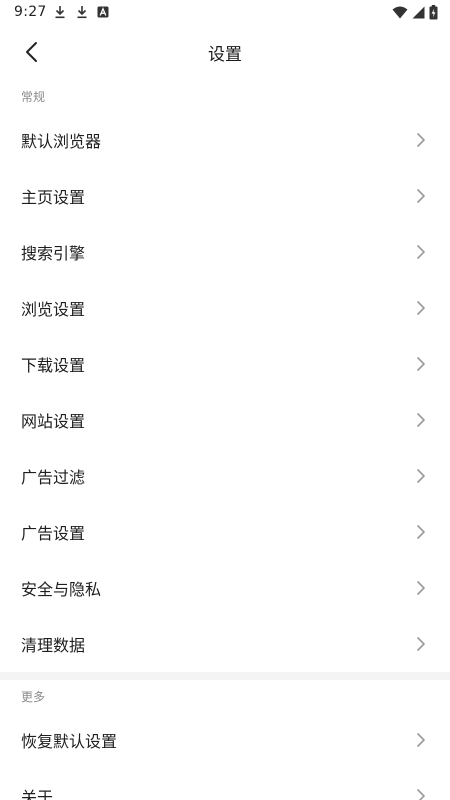 This screenshot has height=800, width=450. I want to click on list-item-restore-defaults: 恢复默认设置, so click(225, 740).